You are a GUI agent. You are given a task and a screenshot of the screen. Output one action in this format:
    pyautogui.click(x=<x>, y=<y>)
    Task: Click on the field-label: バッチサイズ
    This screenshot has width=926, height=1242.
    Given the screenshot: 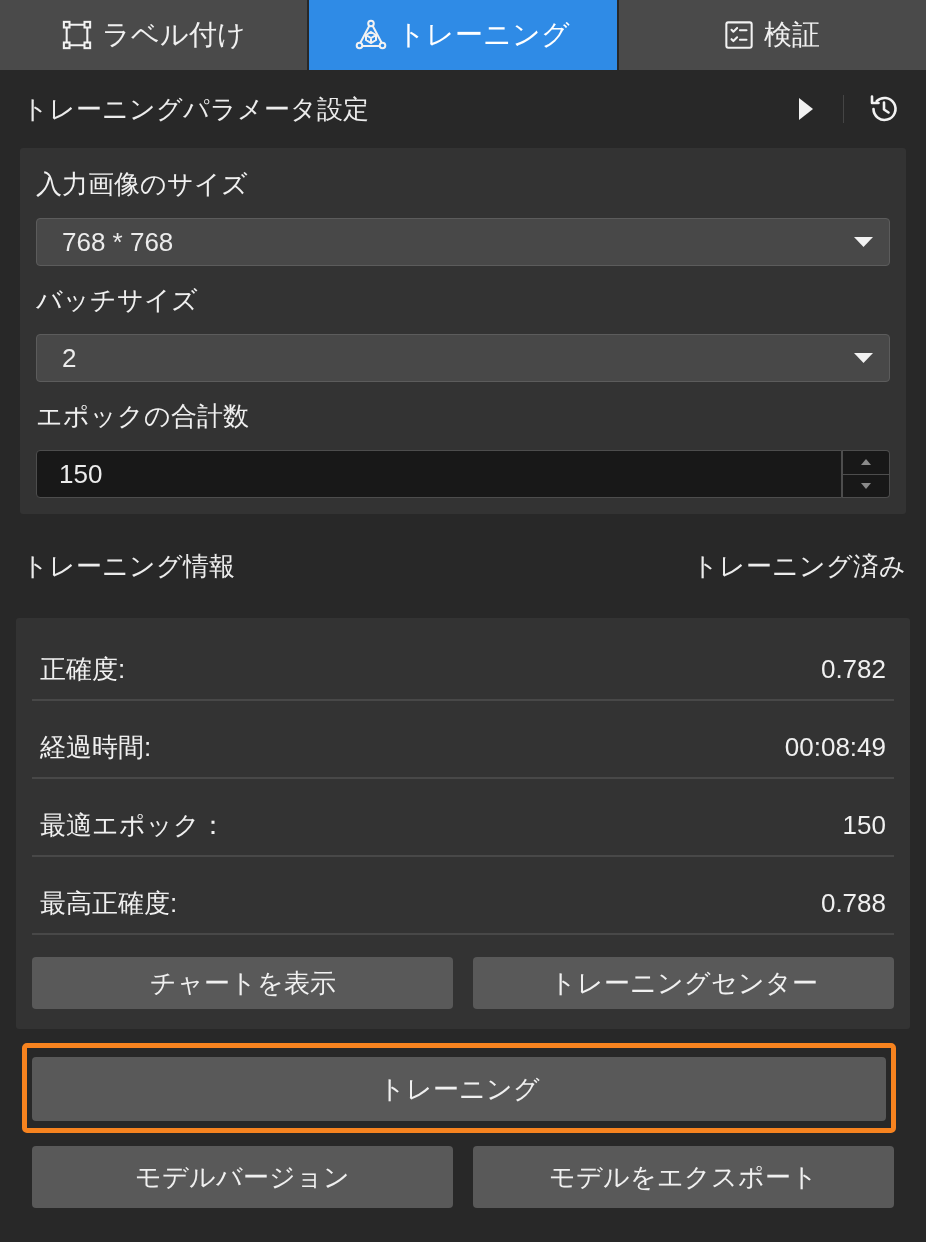 What is the action you would take?
    pyautogui.click(x=117, y=300)
    